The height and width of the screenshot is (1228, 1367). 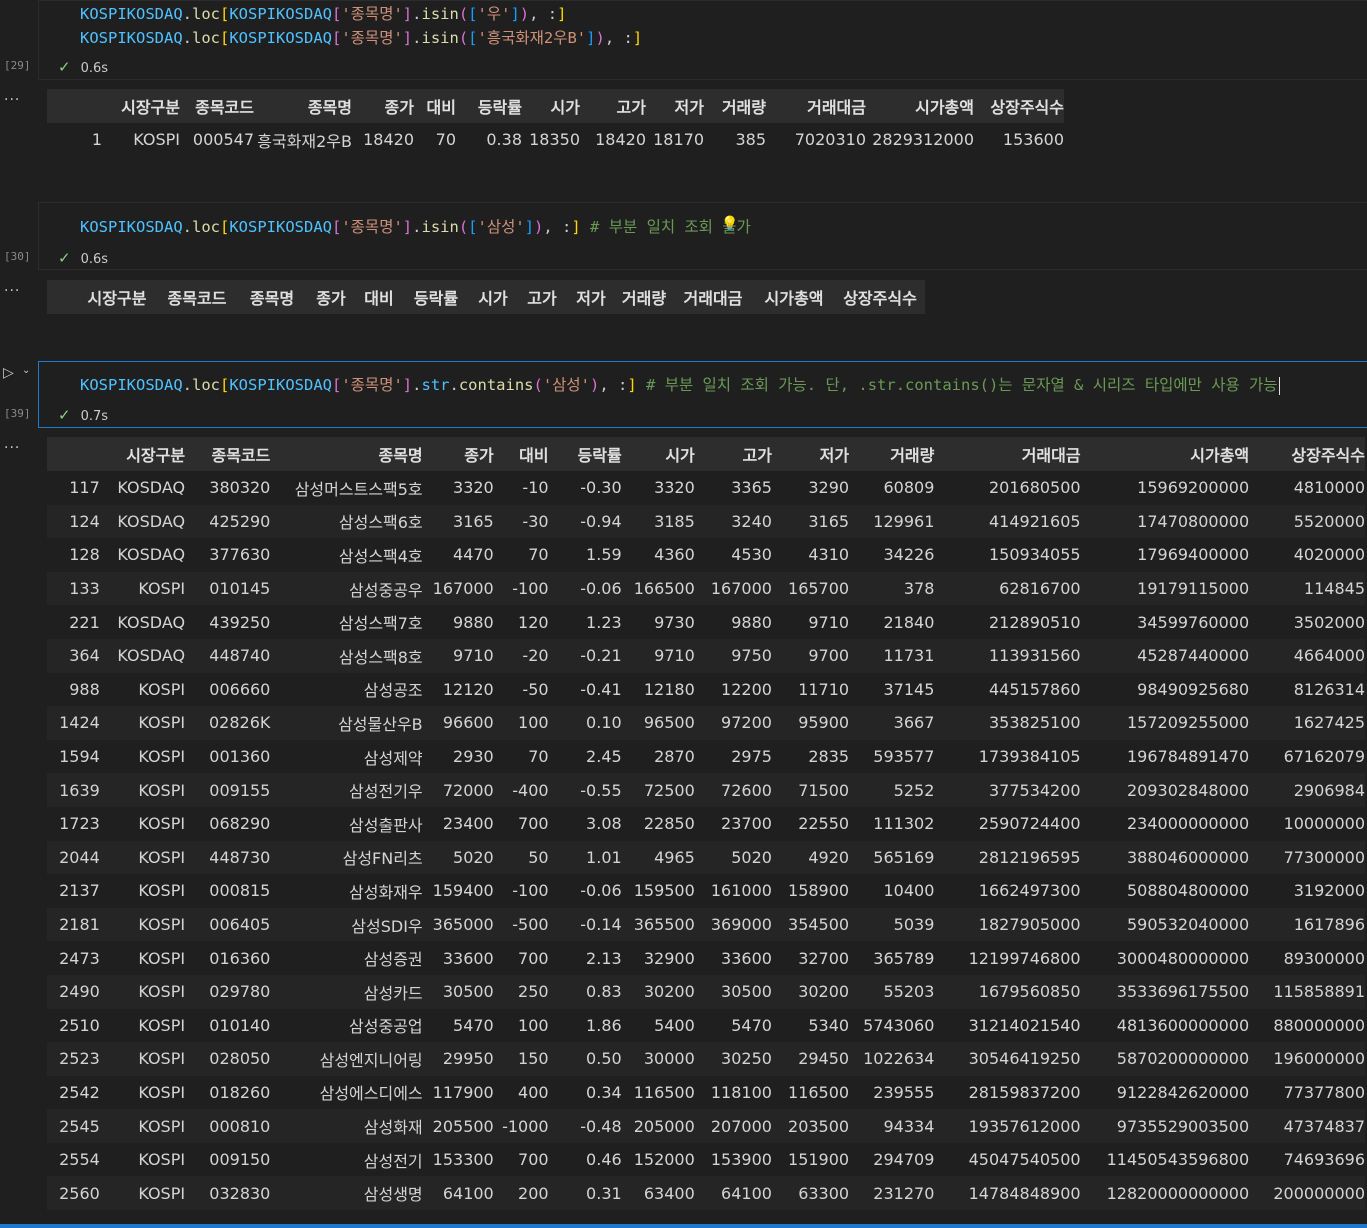 What do you see at coordinates (751, 488) in the screenshot?
I see `table-cell: 3365` at bounding box center [751, 488].